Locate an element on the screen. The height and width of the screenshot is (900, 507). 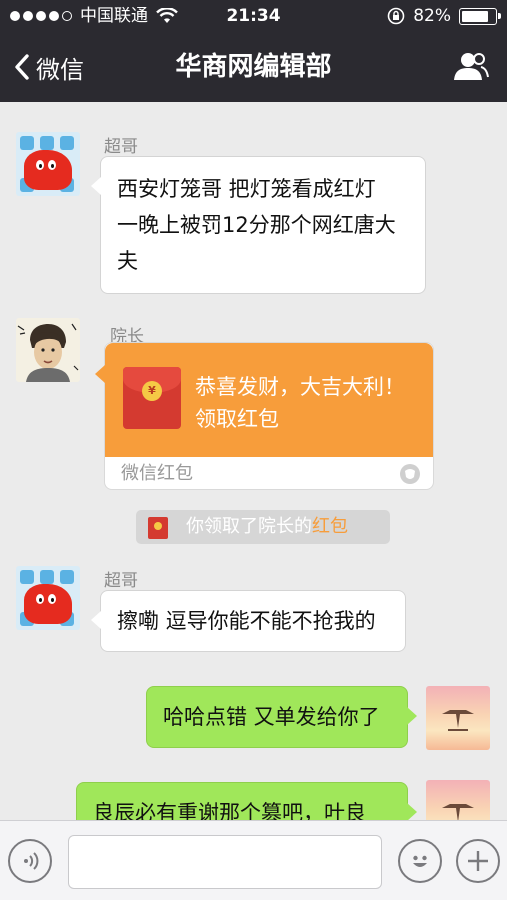
my-message-bubble: 哈哈点错 又单发给你了 is located at coordinates (281, 717).